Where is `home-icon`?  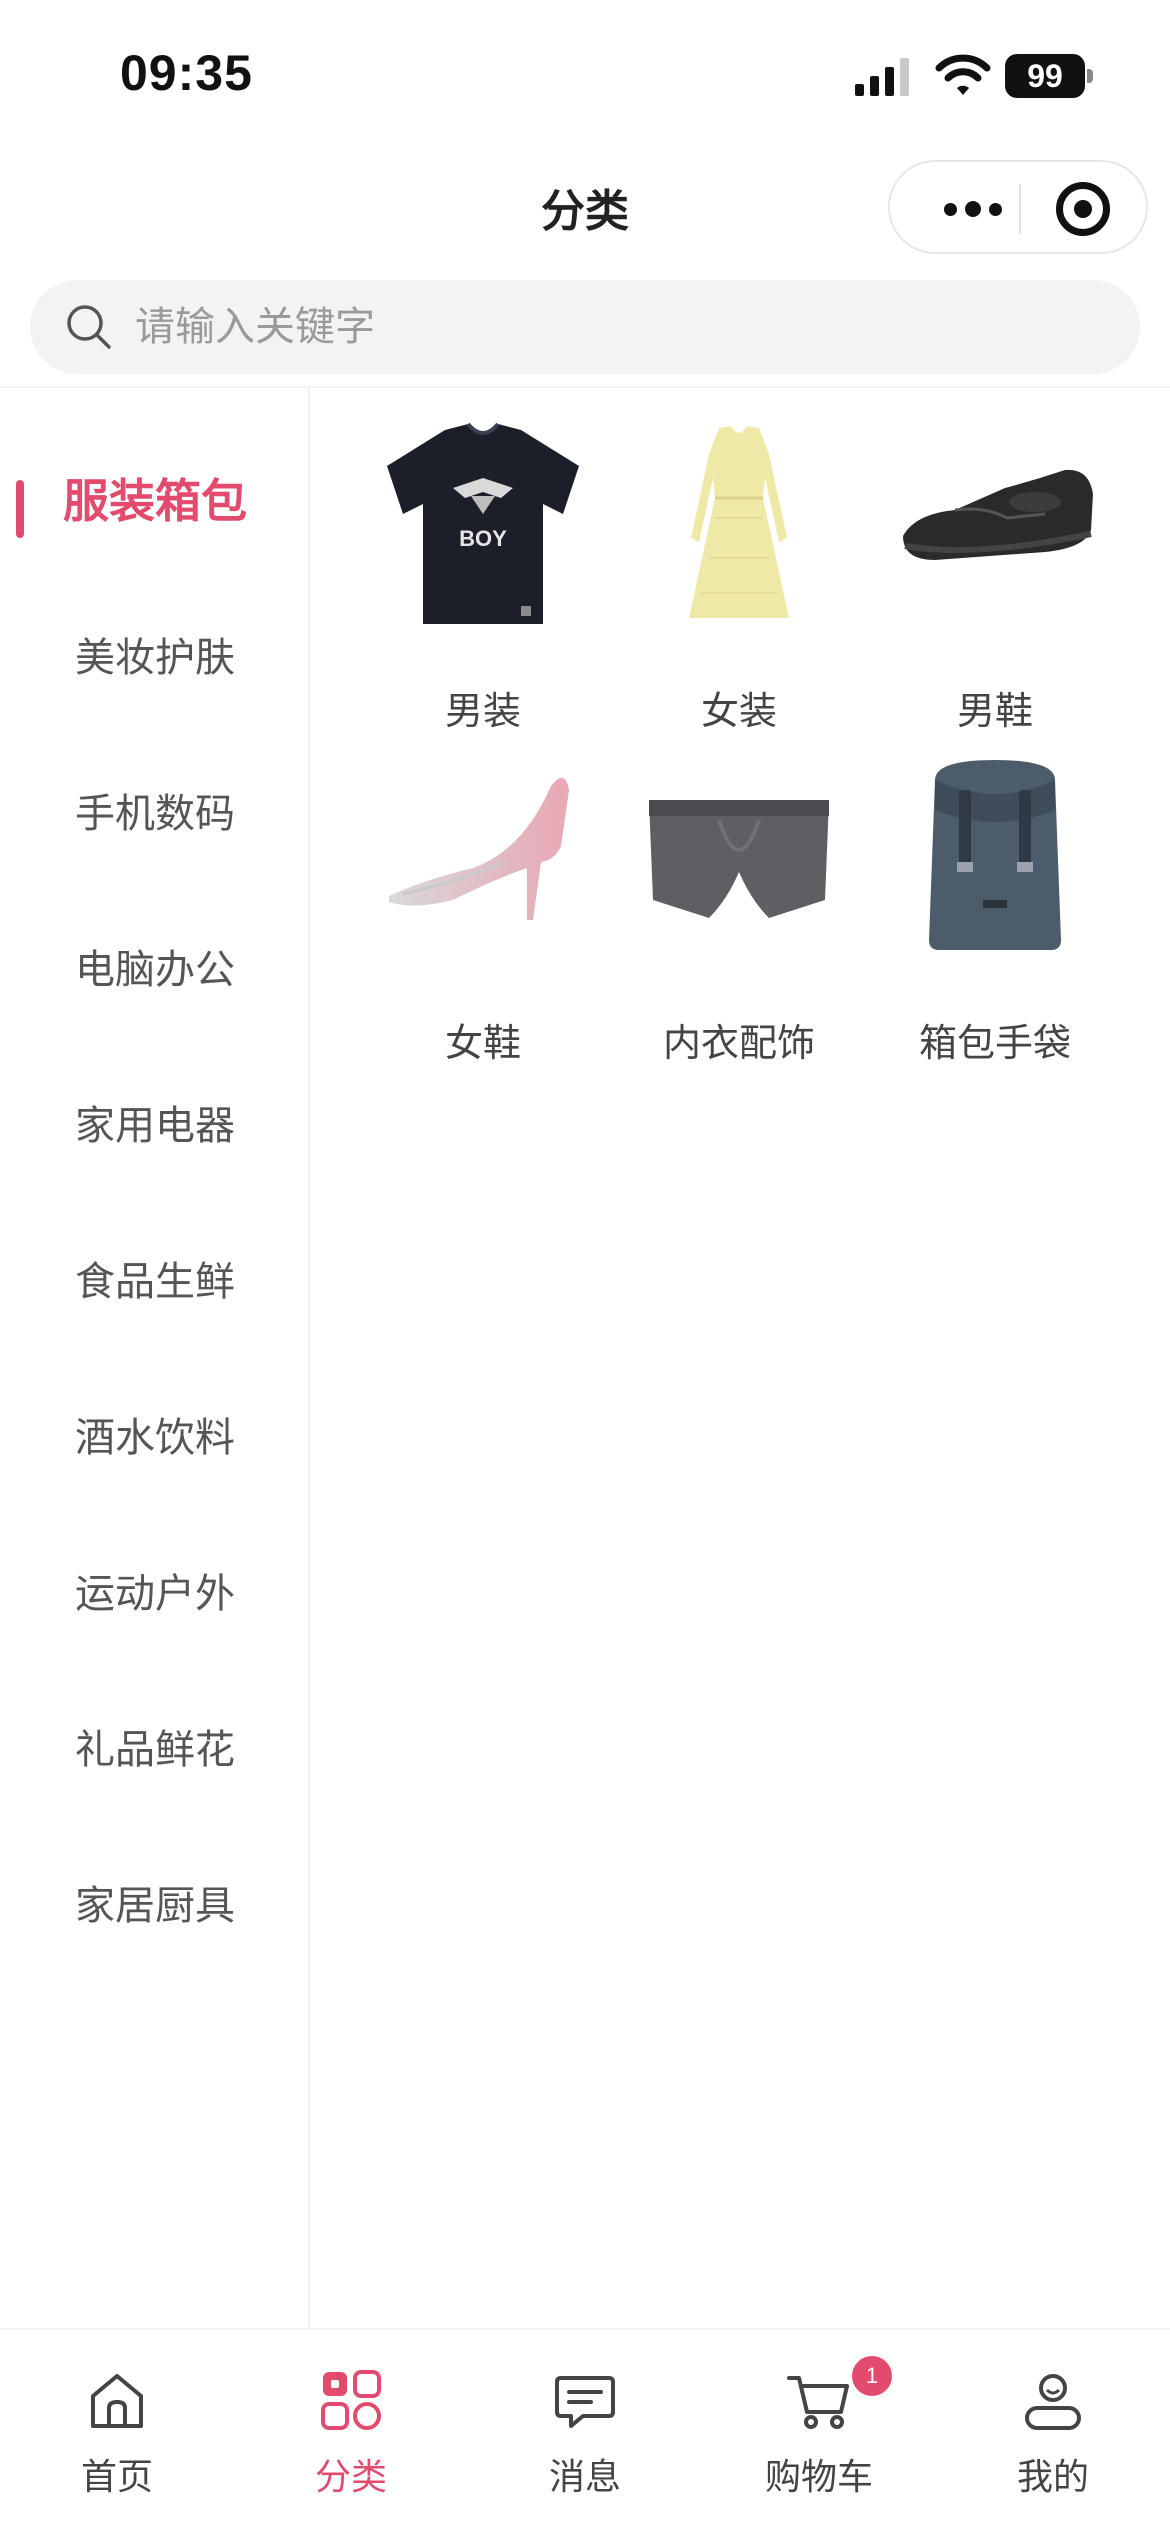 home-icon is located at coordinates (117, 2401).